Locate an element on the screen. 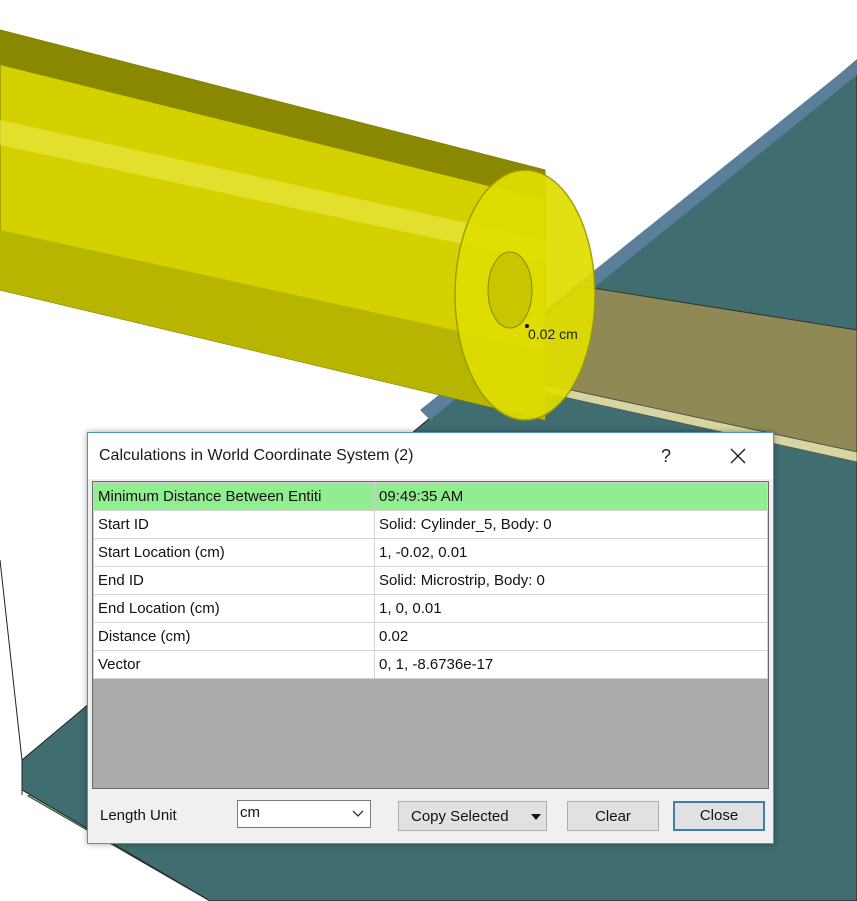 This screenshot has width=857, height=901. table-row: Distance (cm) 0.02 is located at coordinates (430, 636).